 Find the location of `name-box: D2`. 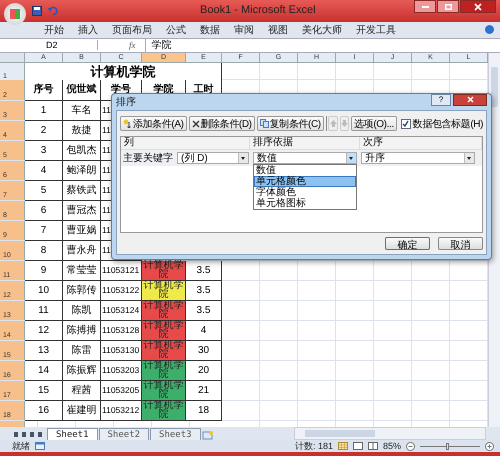

name-box: D2 is located at coordinates (49, 45).